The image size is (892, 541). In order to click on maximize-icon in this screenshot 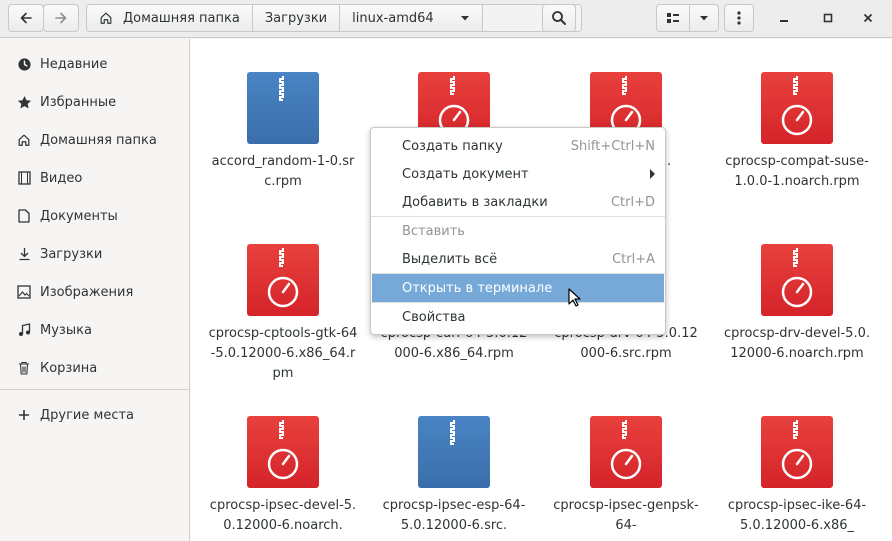, I will do `click(828, 18)`.